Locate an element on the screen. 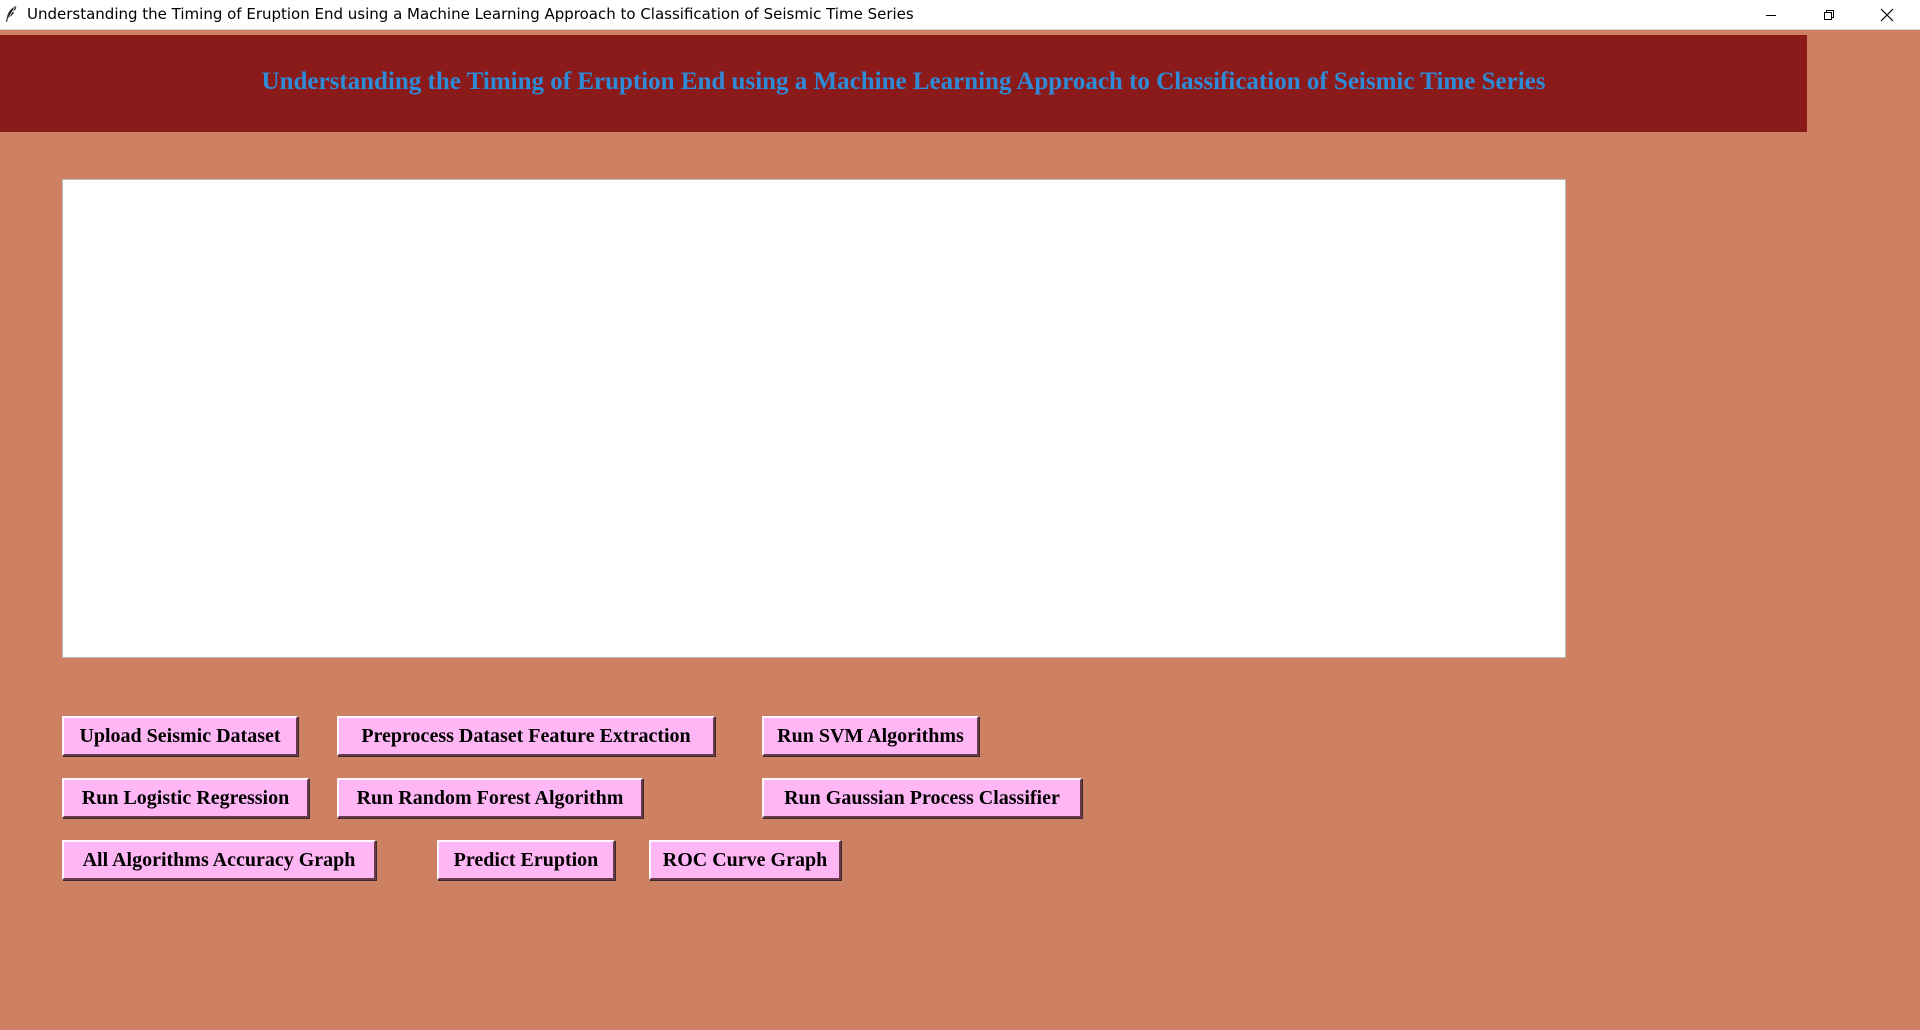 This screenshot has width=1920, height=1030. upload-seismic-dataset-button: Upload Seismic Dataset is located at coordinates (180, 736).